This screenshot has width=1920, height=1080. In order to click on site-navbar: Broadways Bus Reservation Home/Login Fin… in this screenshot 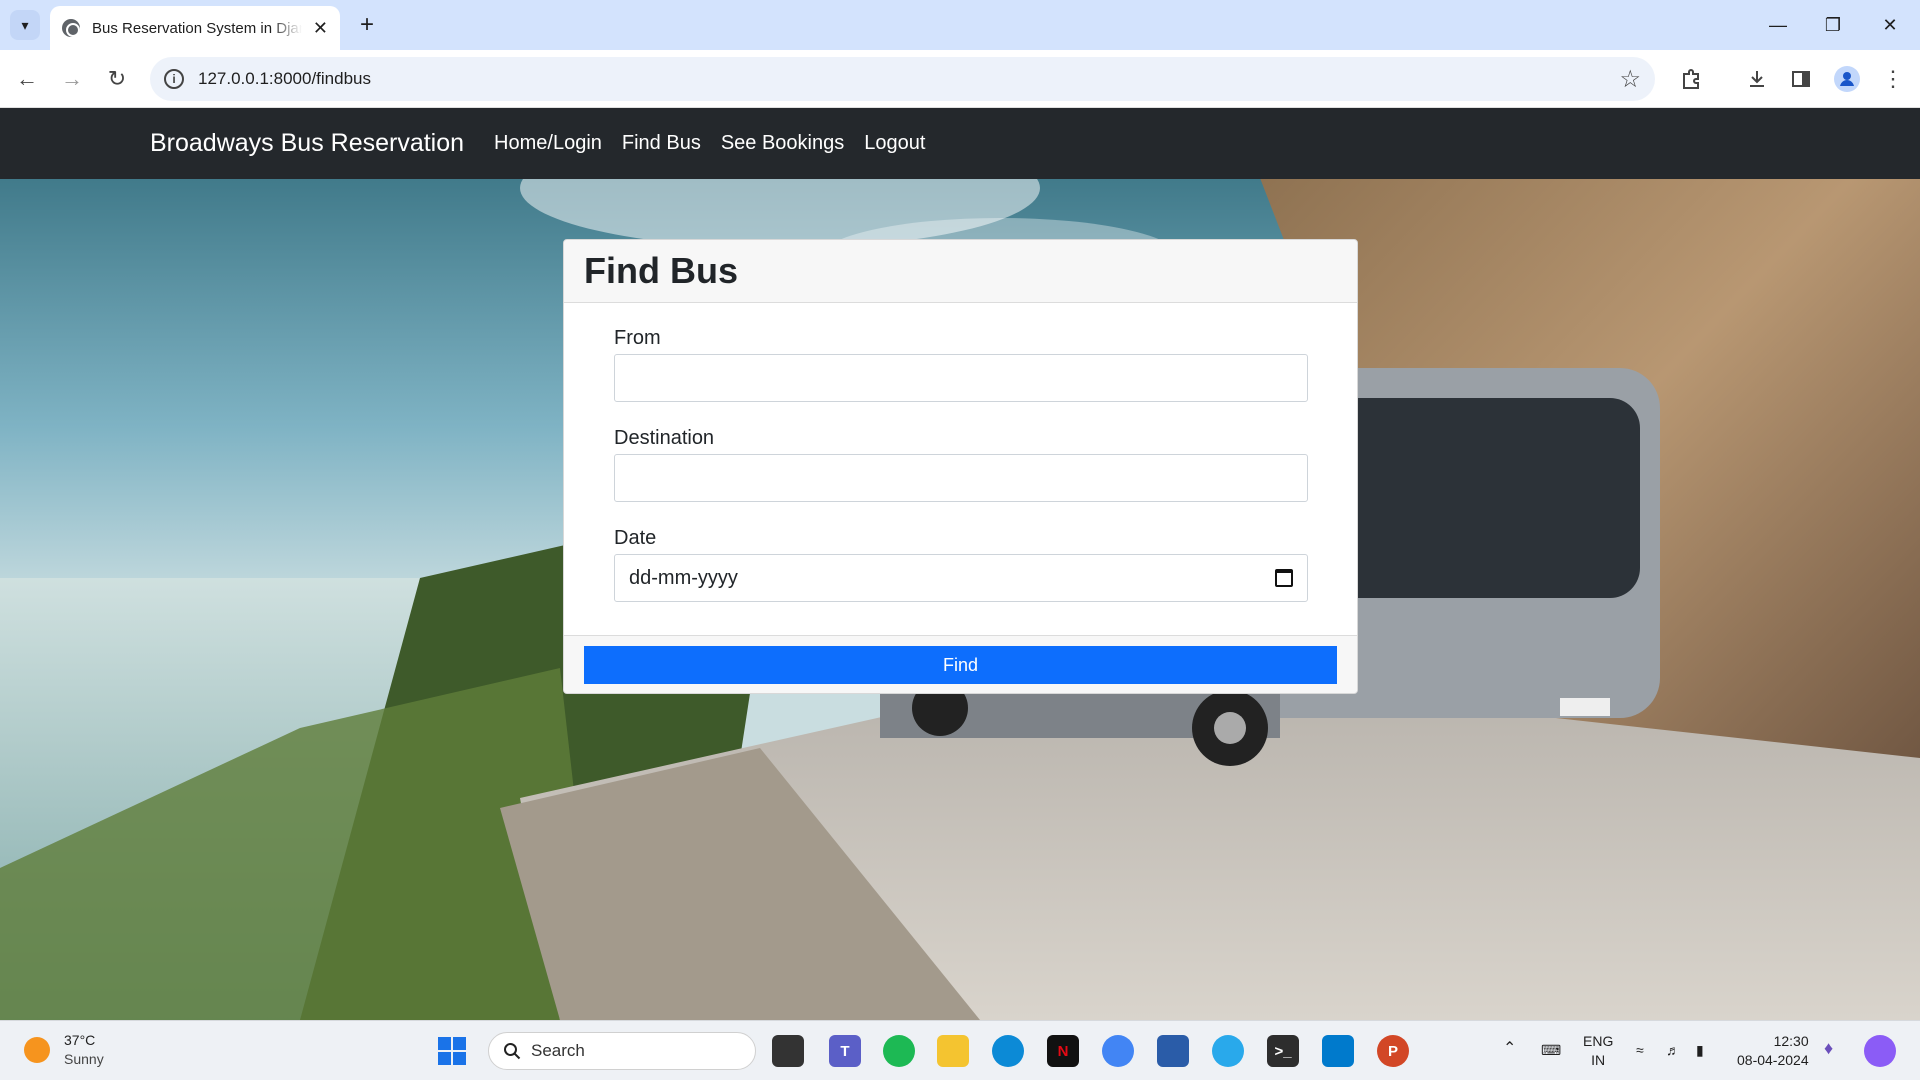, I will do `click(960, 143)`.